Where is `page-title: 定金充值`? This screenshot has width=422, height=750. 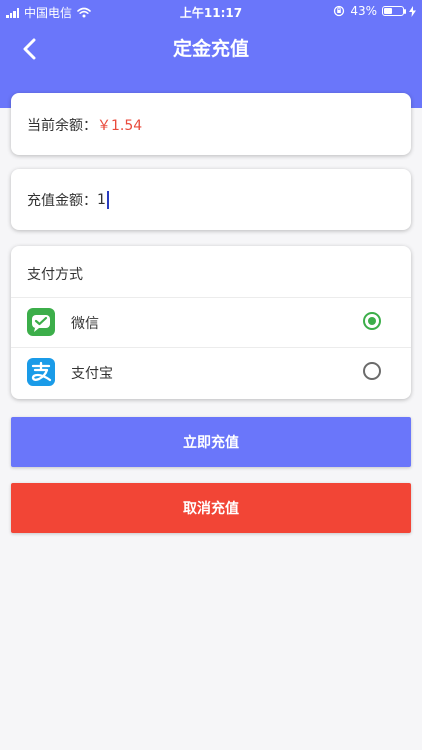
page-title: 定金充值 is located at coordinates (210, 49).